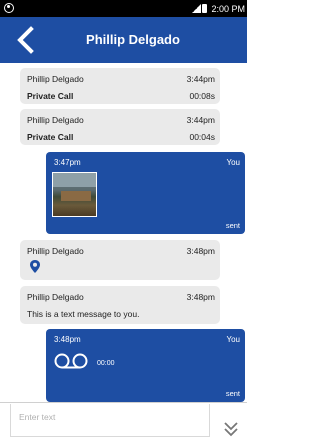  Describe the element at coordinates (106, 363) in the screenshot. I see `voicemail-duration: 00:00` at that location.